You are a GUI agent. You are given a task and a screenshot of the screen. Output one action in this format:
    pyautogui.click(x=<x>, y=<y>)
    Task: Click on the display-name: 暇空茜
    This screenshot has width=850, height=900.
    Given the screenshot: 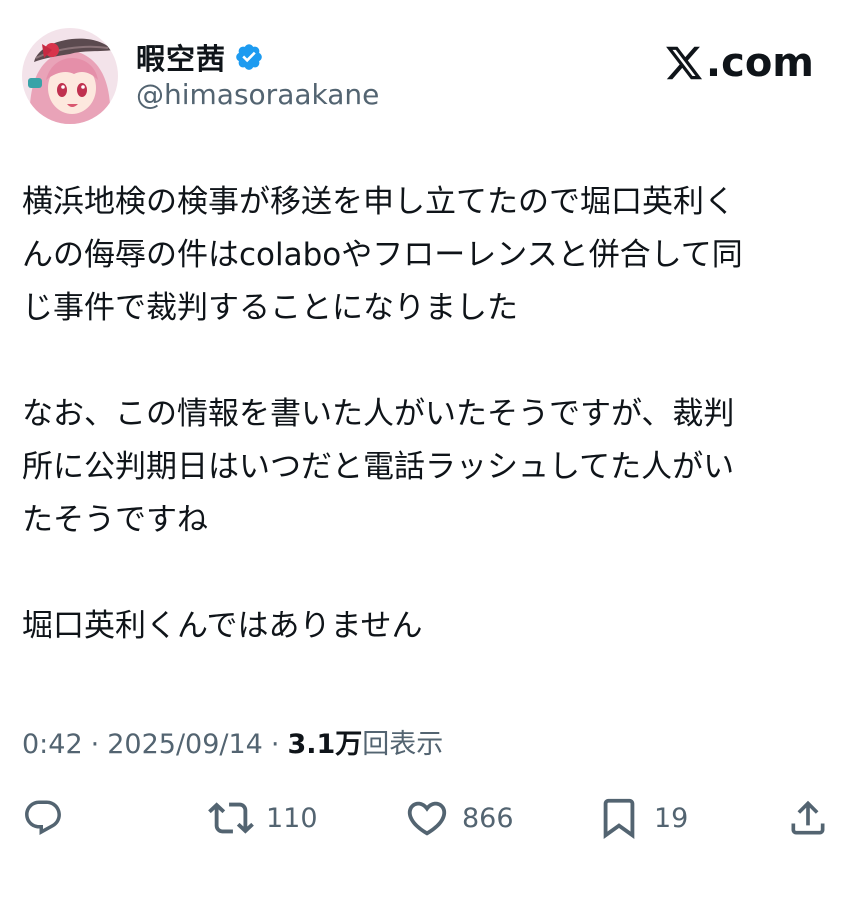 What is the action you would take?
    pyautogui.click(x=181, y=57)
    